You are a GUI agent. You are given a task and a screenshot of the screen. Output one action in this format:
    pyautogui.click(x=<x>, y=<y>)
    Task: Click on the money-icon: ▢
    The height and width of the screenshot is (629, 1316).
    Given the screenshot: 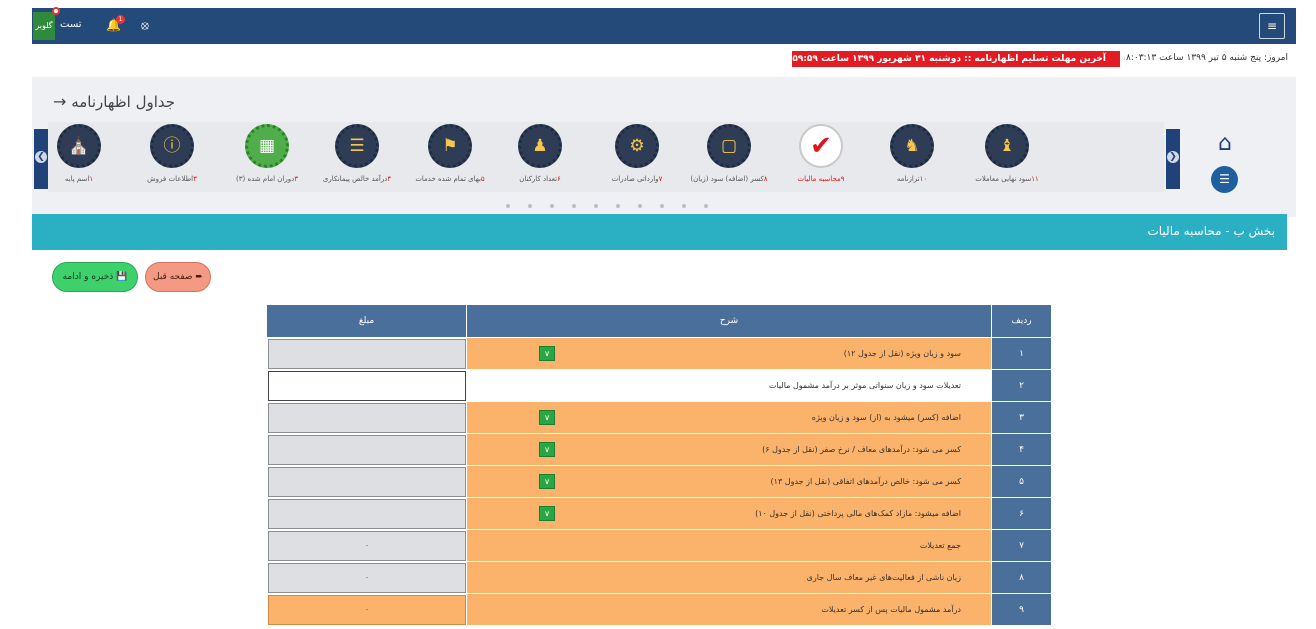 What is the action you would take?
    pyautogui.click(x=729, y=146)
    